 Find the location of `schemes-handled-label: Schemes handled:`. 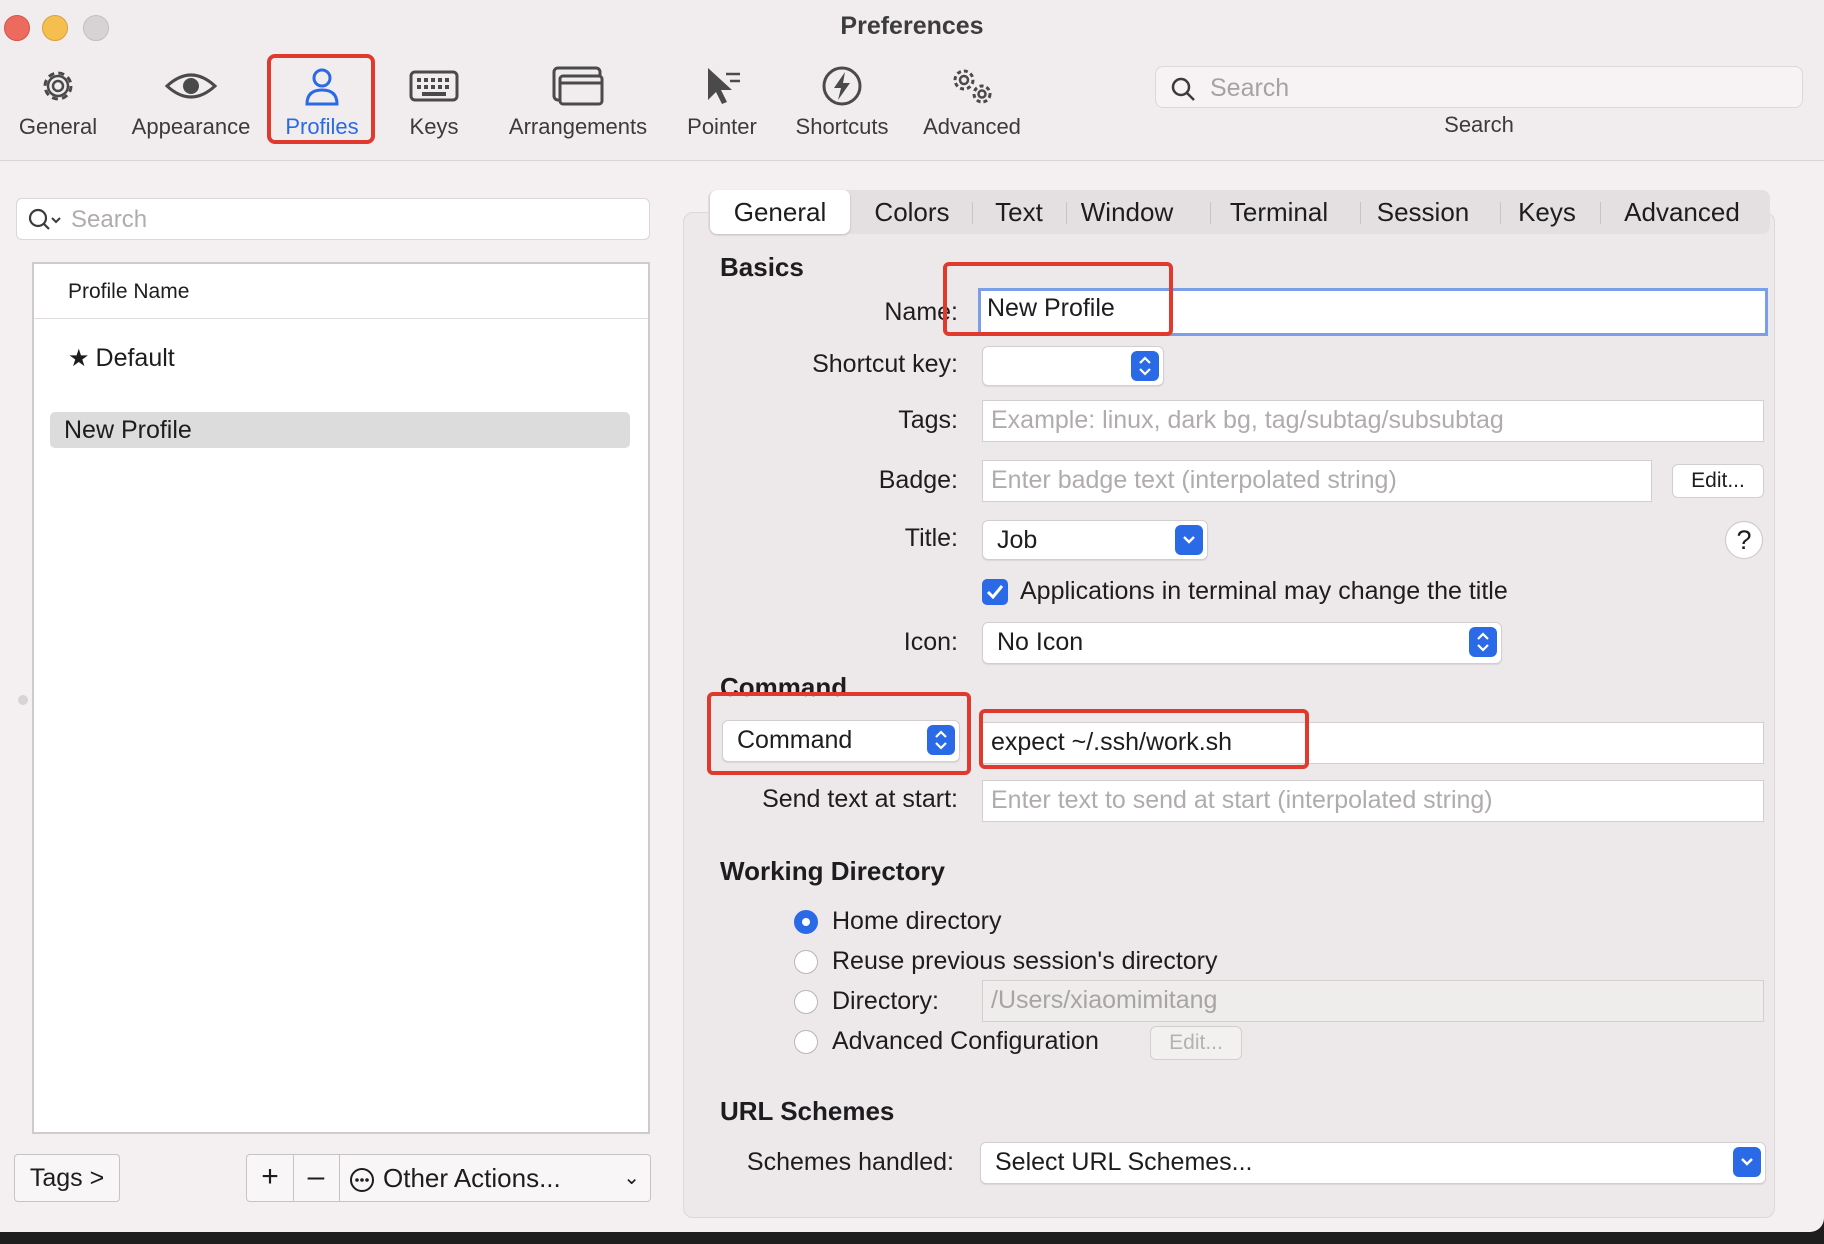

schemes-handled-label: Schemes handled: is located at coordinates (850, 1162).